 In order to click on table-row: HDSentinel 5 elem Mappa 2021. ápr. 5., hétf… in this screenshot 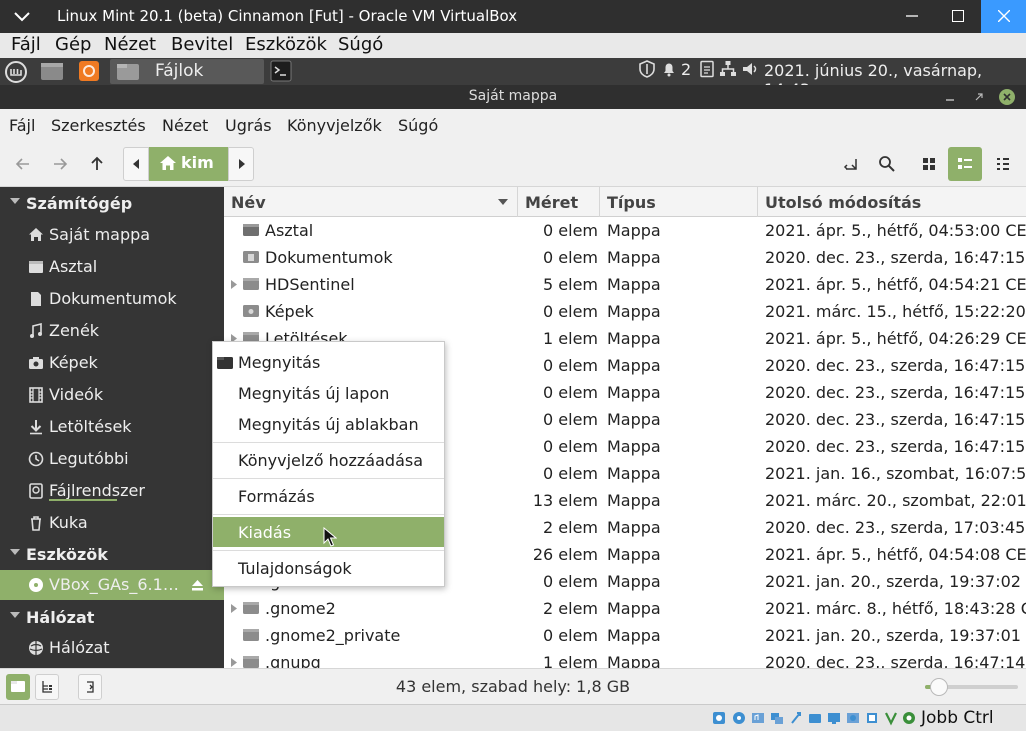, I will do `click(625, 284)`.